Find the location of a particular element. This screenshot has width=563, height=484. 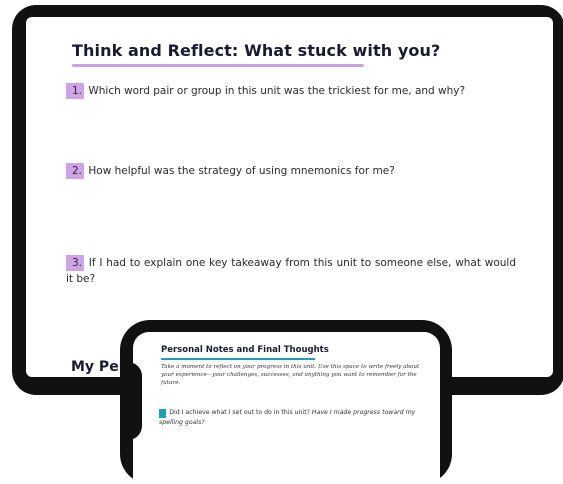

question-number: 3. is located at coordinates (75, 263).